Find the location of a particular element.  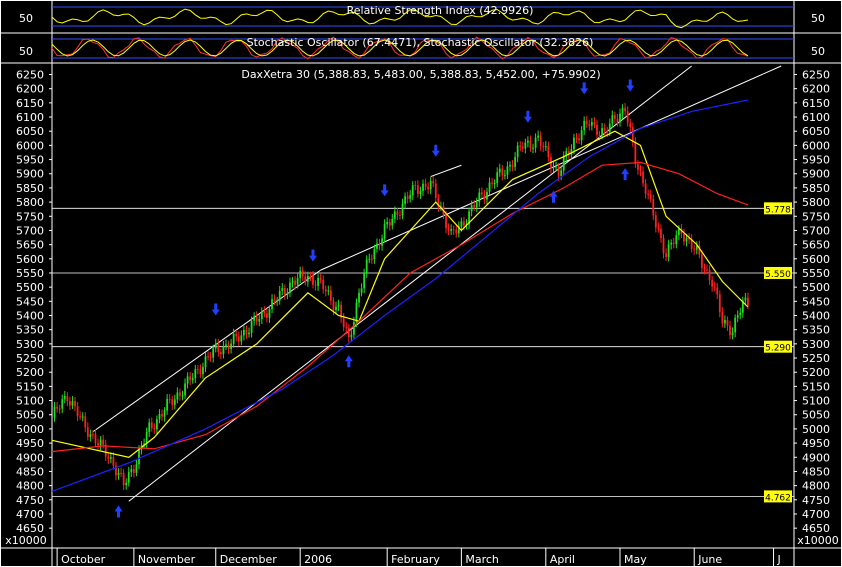

y-tick-label-left: 6000 is located at coordinates (30, 145).